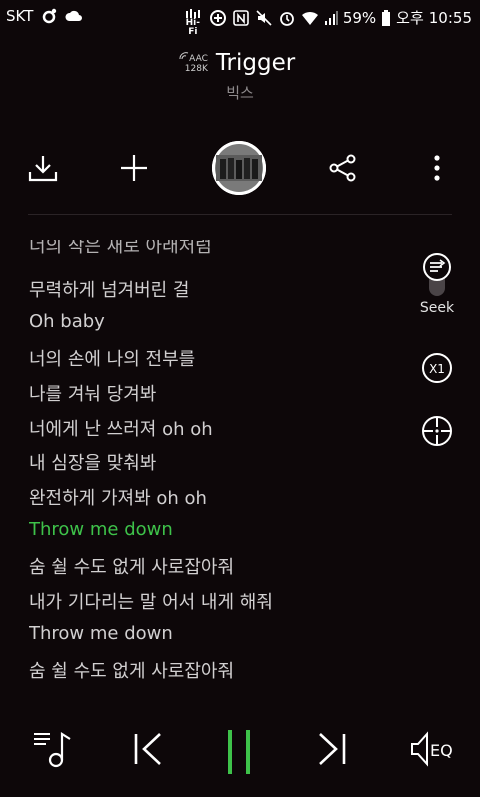 This screenshot has height=797, width=480. I want to click on sync-icon, so click(49, 16).